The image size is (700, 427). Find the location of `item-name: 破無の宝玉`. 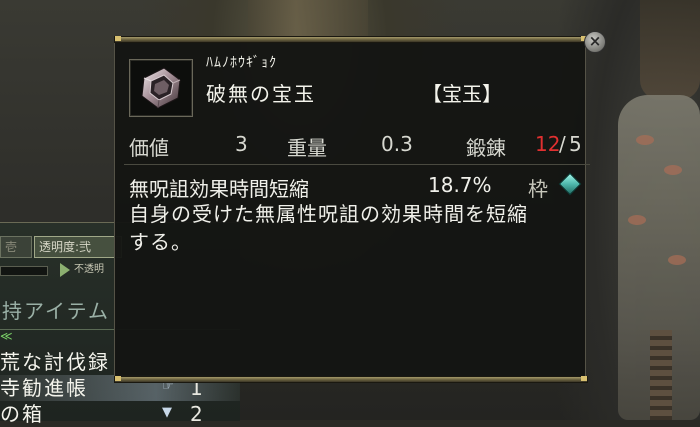

item-name: 破無の宝玉 is located at coordinates (261, 94).